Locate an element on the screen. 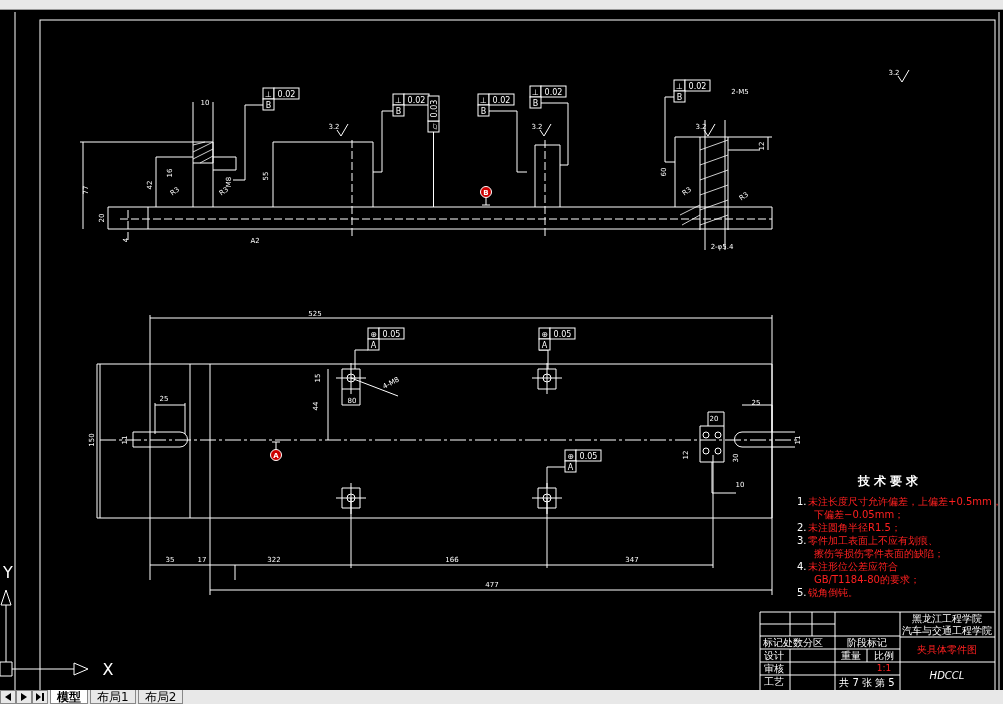 The height and width of the screenshot is (704, 1003). next-button is located at coordinates (24, 697).